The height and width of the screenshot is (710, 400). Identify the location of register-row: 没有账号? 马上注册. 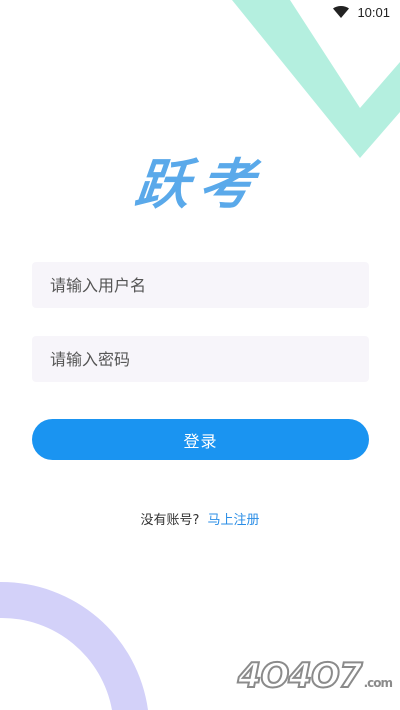
(200, 518).